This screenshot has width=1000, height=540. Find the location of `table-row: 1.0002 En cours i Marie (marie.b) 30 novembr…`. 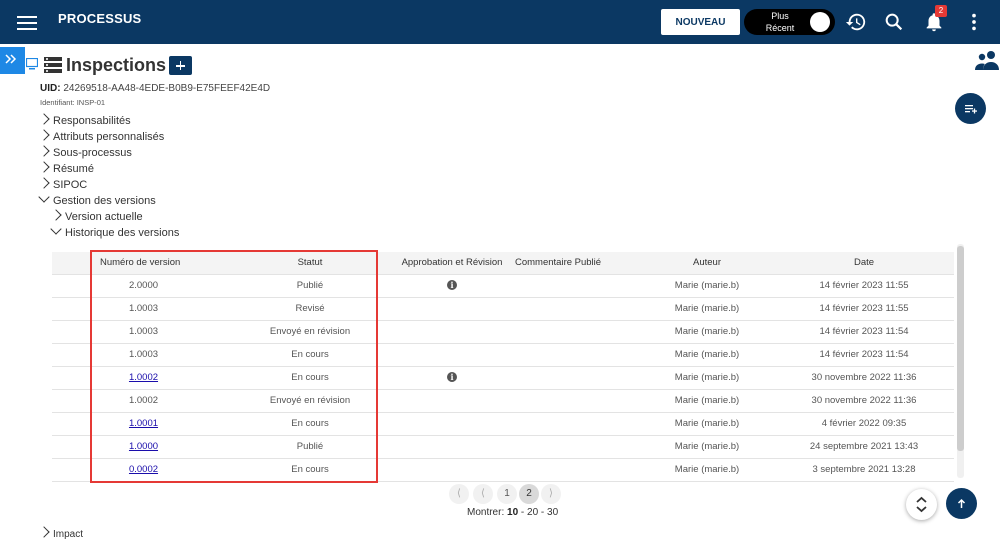

table-row: 1.0002 En cours i Marie (marie.b) 30 novembr… is located at coordinates (503, 378).